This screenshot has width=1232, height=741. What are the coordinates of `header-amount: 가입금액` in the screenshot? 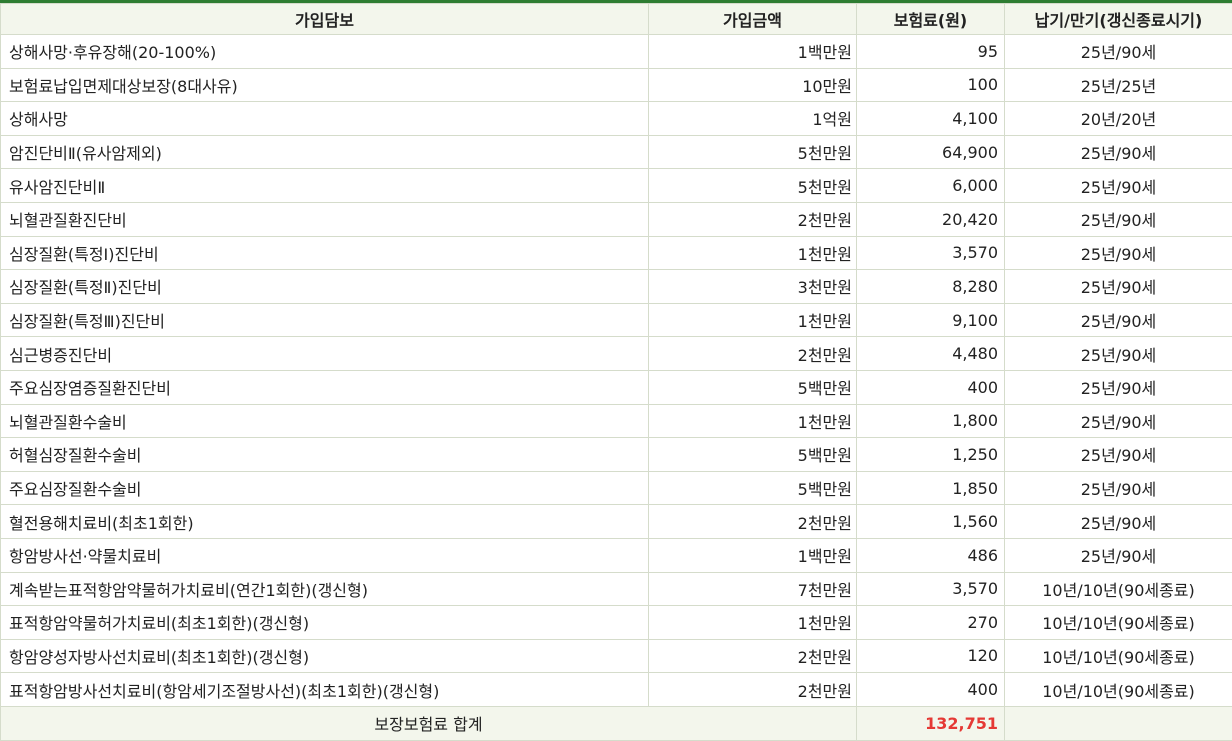 It's located at (753, 19).